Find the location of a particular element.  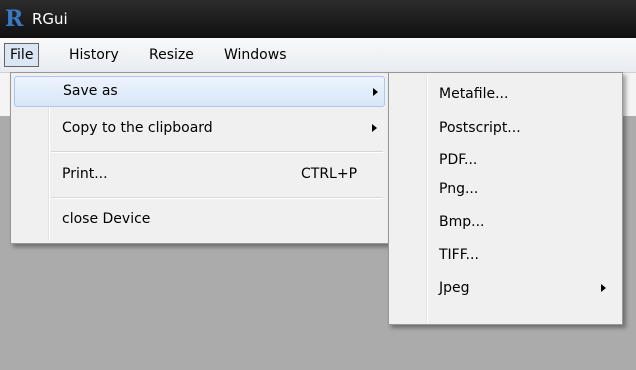

title-bar: R RGui is located at coordinates (318, 19).